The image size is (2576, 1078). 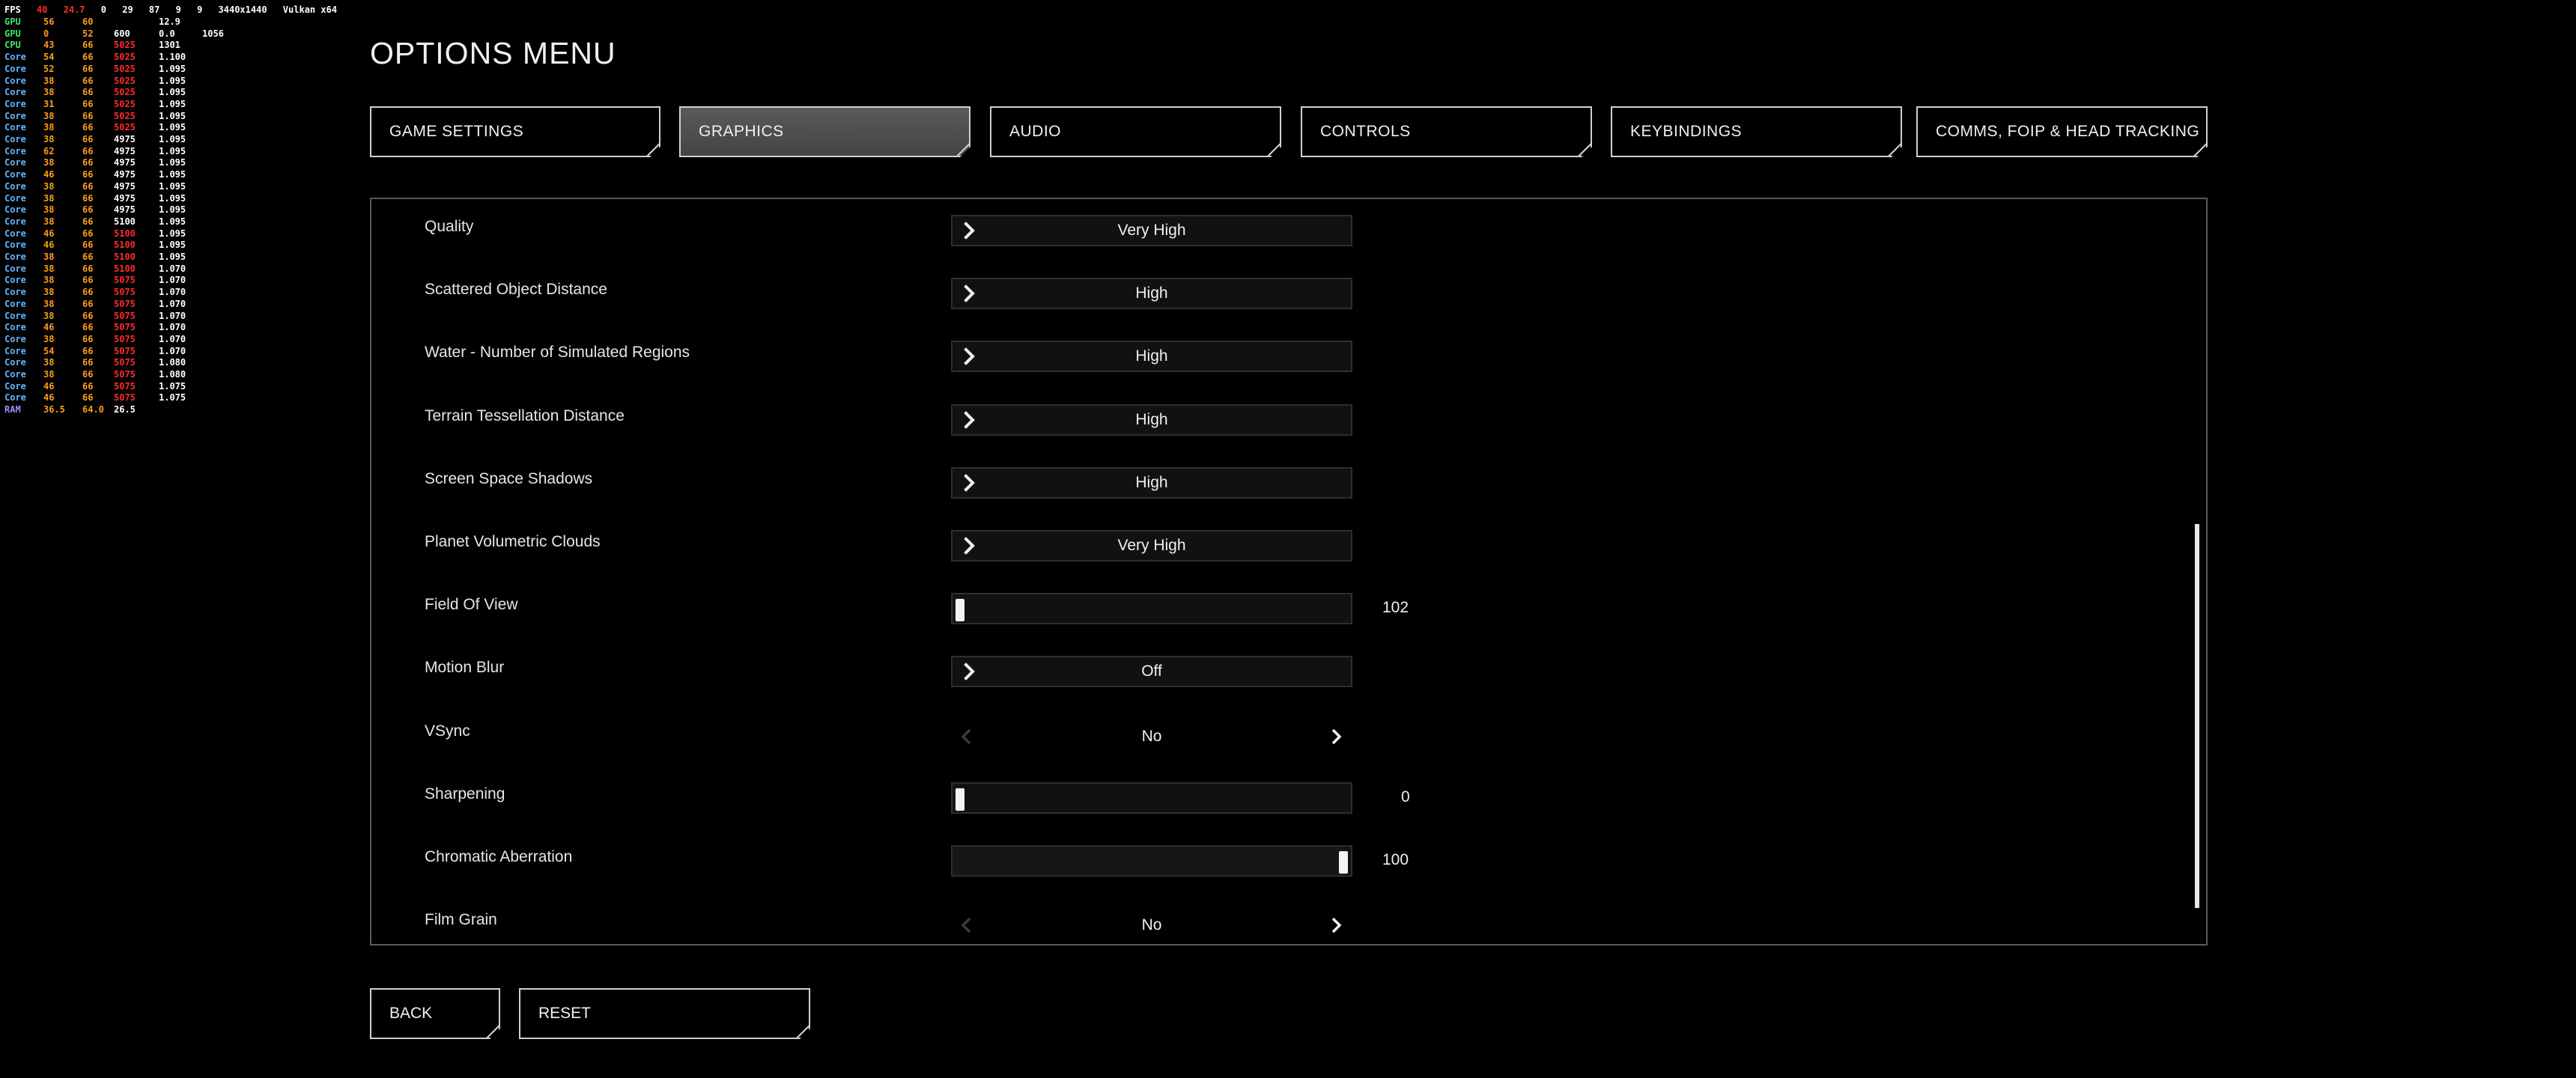 What do you see at coordinates (516, 290) in the screenshot?
I see `setting-label-scattered-object-distance: Scattered Object Distance` at bounding box center [516, 290].